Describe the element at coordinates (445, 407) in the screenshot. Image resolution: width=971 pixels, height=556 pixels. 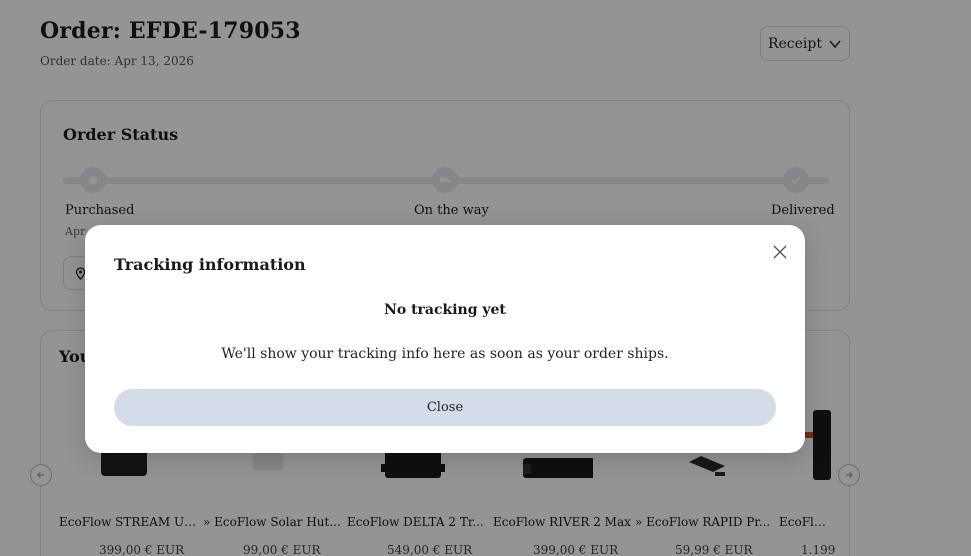
I see `close-button: Close` at that location.